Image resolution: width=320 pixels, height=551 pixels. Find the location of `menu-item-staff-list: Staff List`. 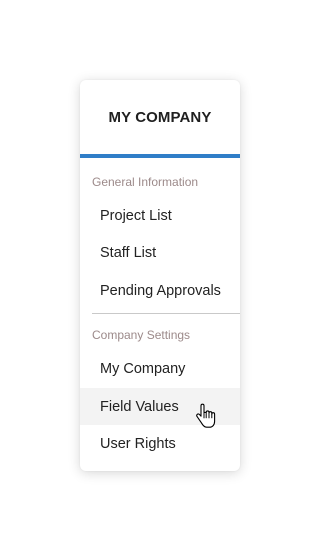

menu-item-staff-list: Staff List is located at coordinates (160, 252).